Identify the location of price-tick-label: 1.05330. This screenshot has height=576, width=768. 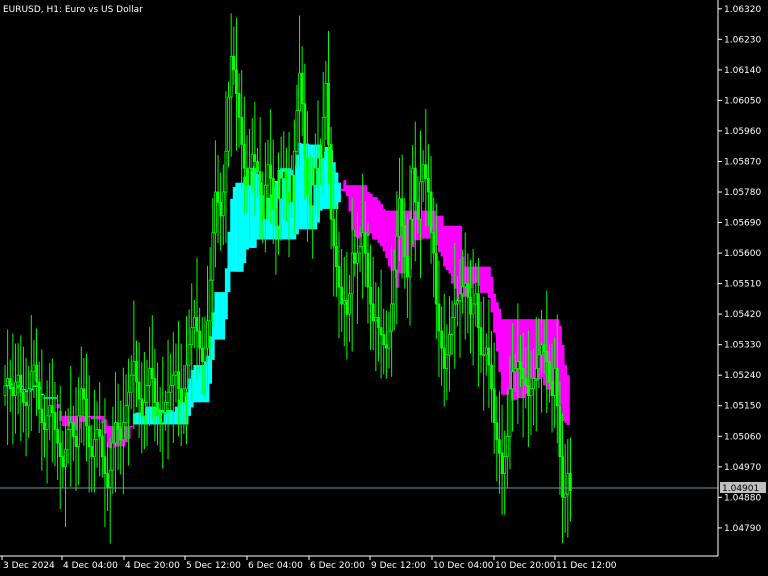
(742, 346).